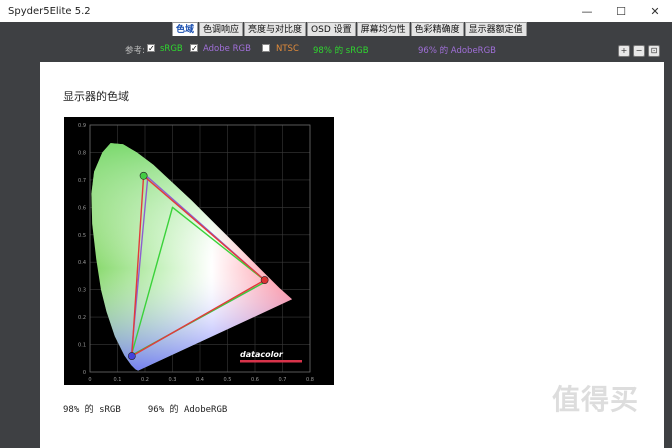  What do you see at coordinates (82, 263) in the screenshot?
I see `y-tick-label: 0.4` at bounding box center [82, 263].